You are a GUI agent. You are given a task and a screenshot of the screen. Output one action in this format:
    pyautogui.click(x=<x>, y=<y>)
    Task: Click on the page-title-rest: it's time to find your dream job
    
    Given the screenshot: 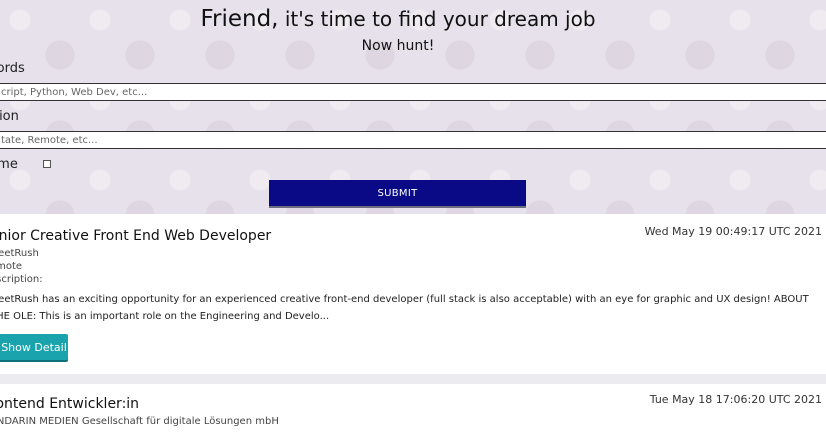 What is the action you would take?
    pyautogui.click(x=437, y=19)
    